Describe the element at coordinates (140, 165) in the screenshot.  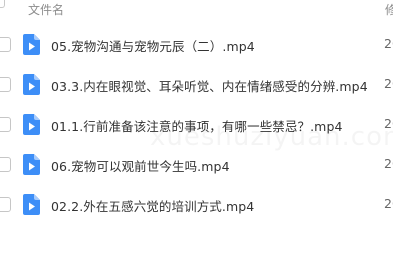
I see `file-name: 06.宠物可以观前世今生吗.mp4` at that location.